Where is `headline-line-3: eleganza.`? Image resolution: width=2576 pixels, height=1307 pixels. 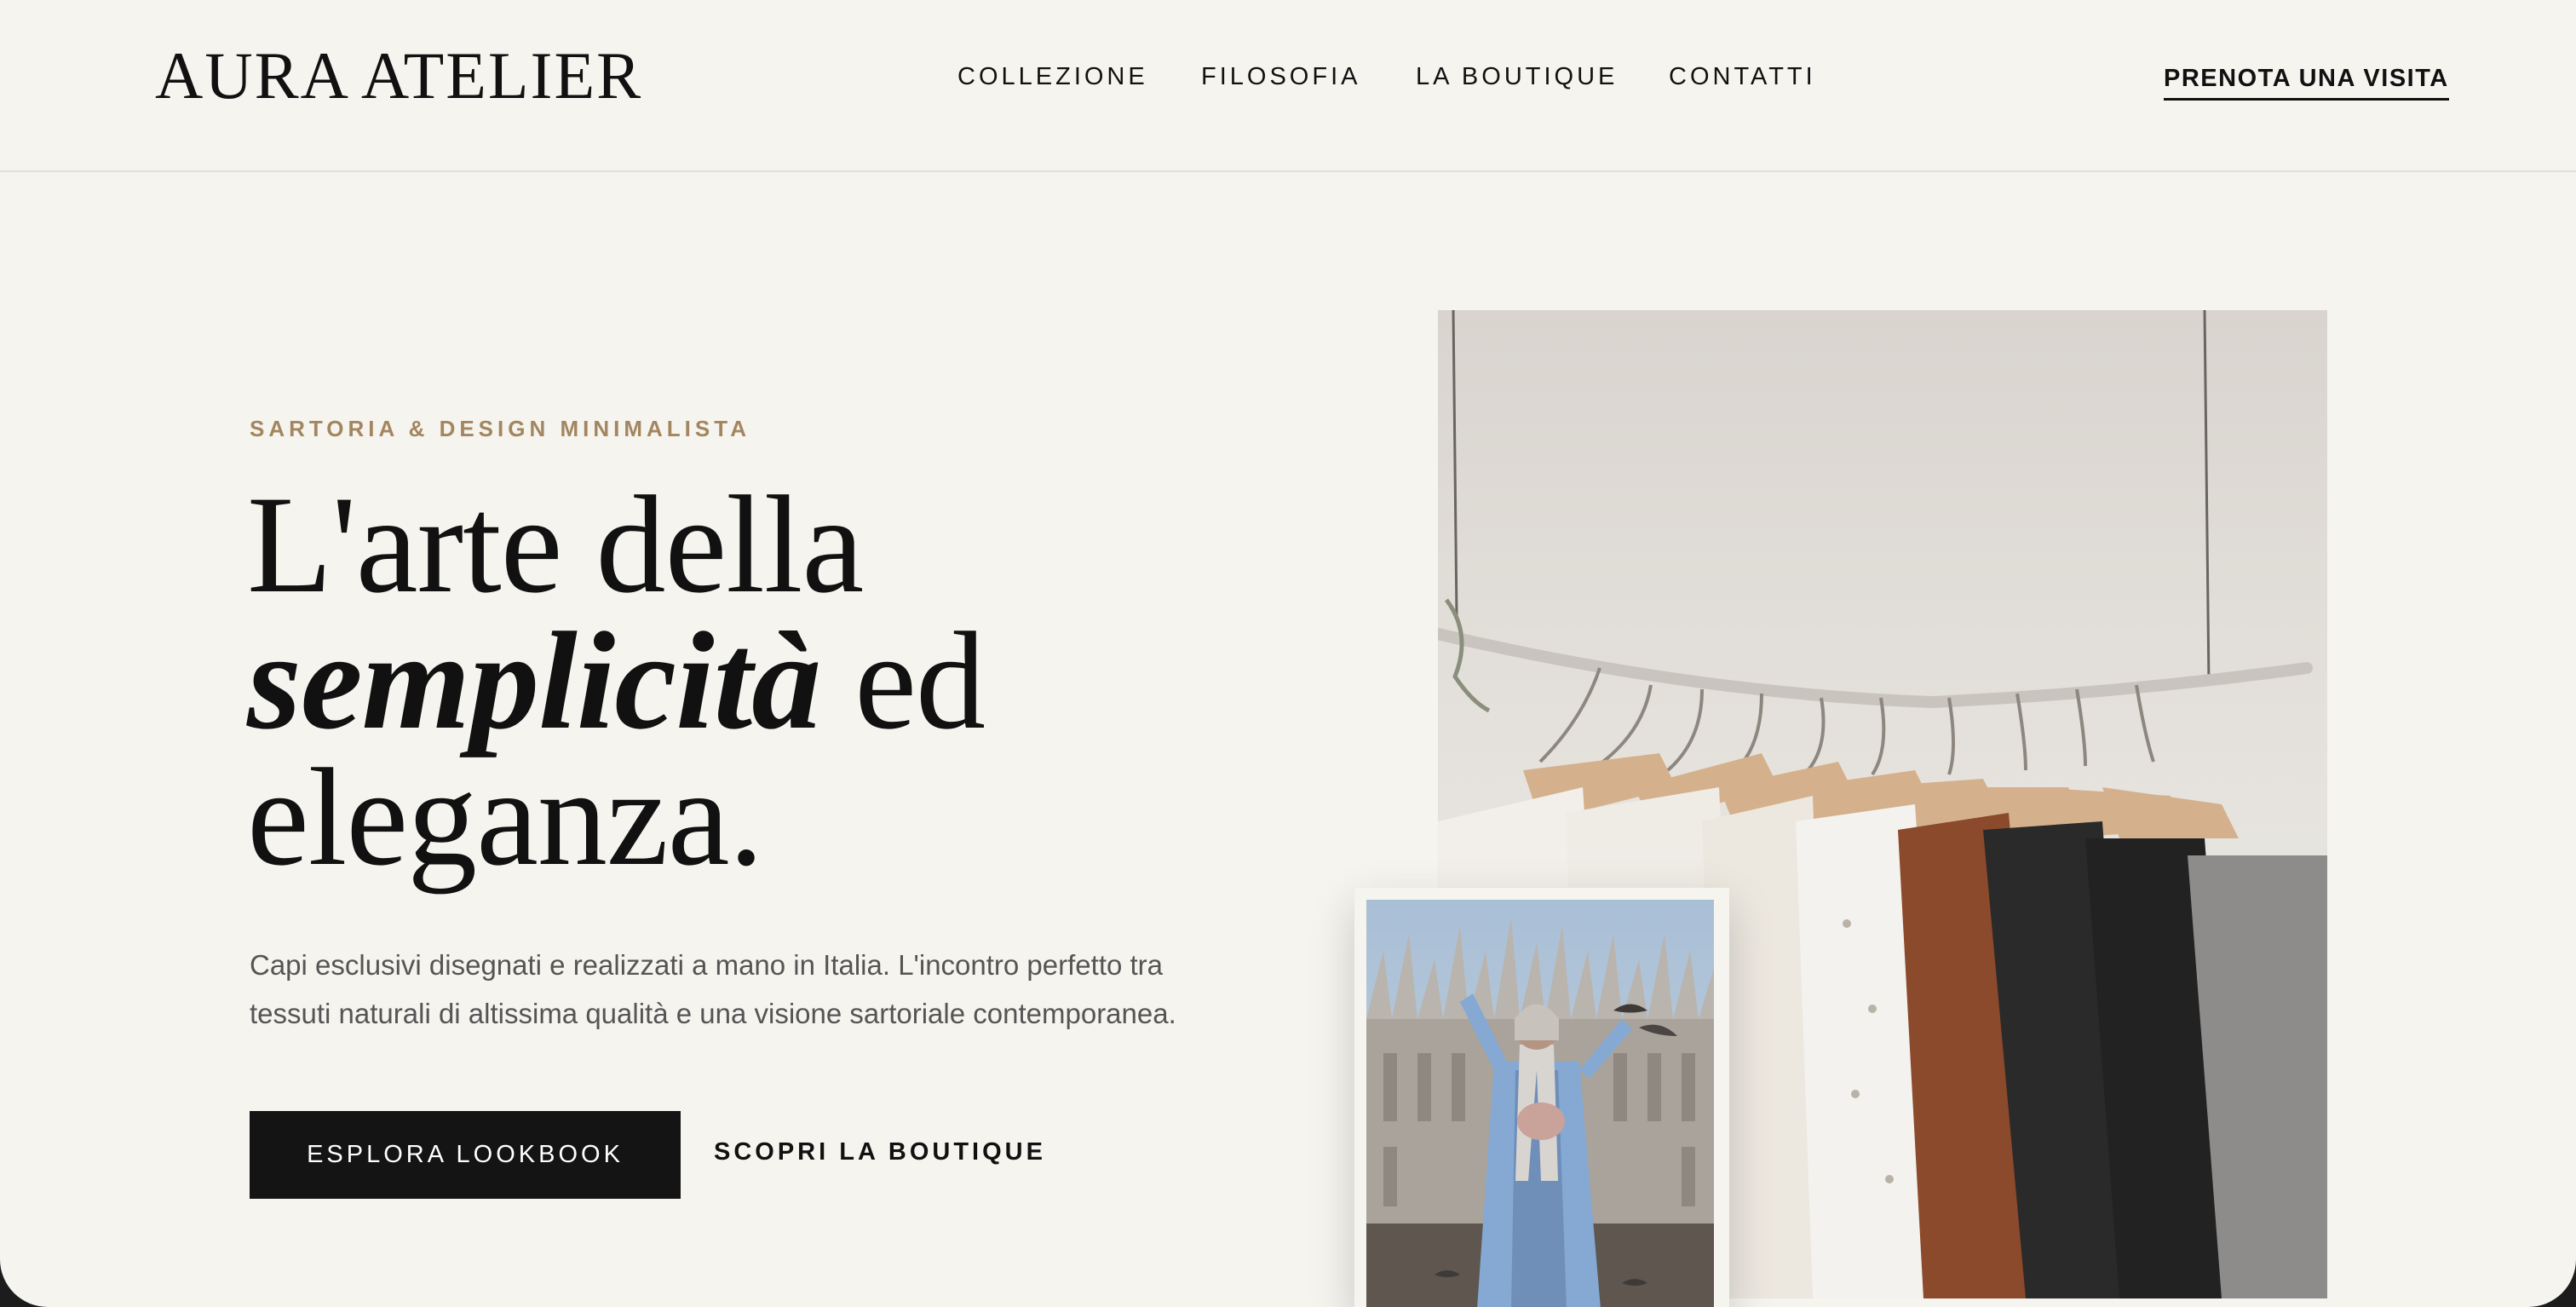 headline-line-3: eleganza. is located at coordinates (505, 817).